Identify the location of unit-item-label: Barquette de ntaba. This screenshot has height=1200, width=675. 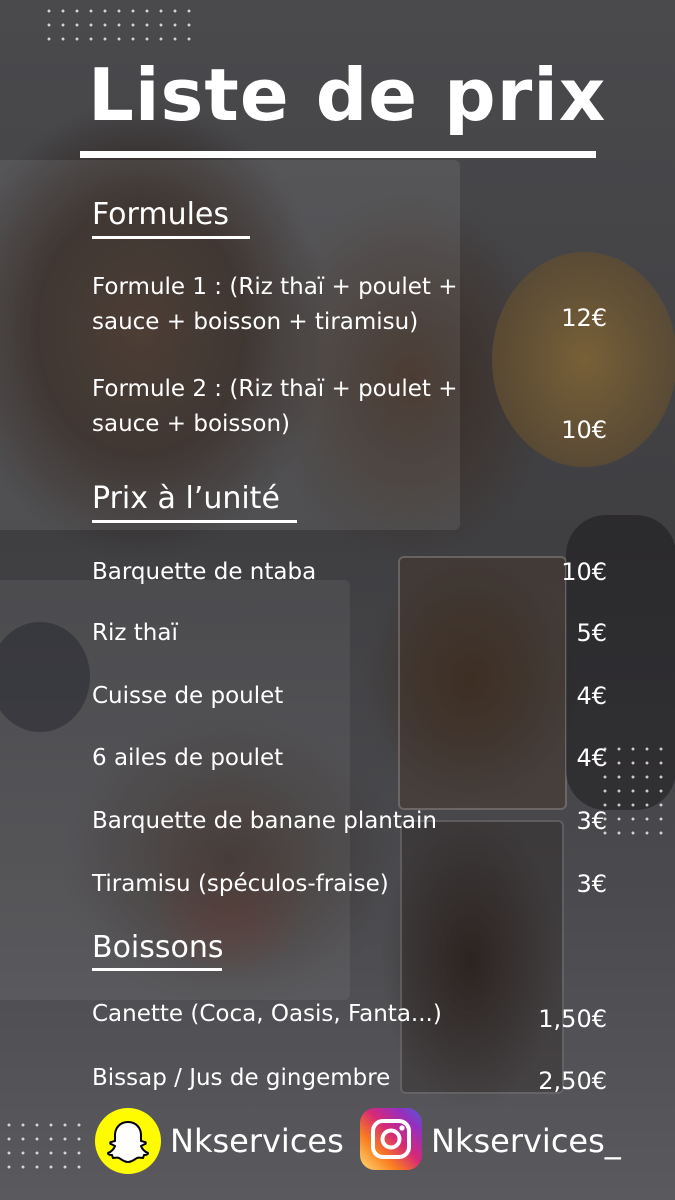
(204, 572).